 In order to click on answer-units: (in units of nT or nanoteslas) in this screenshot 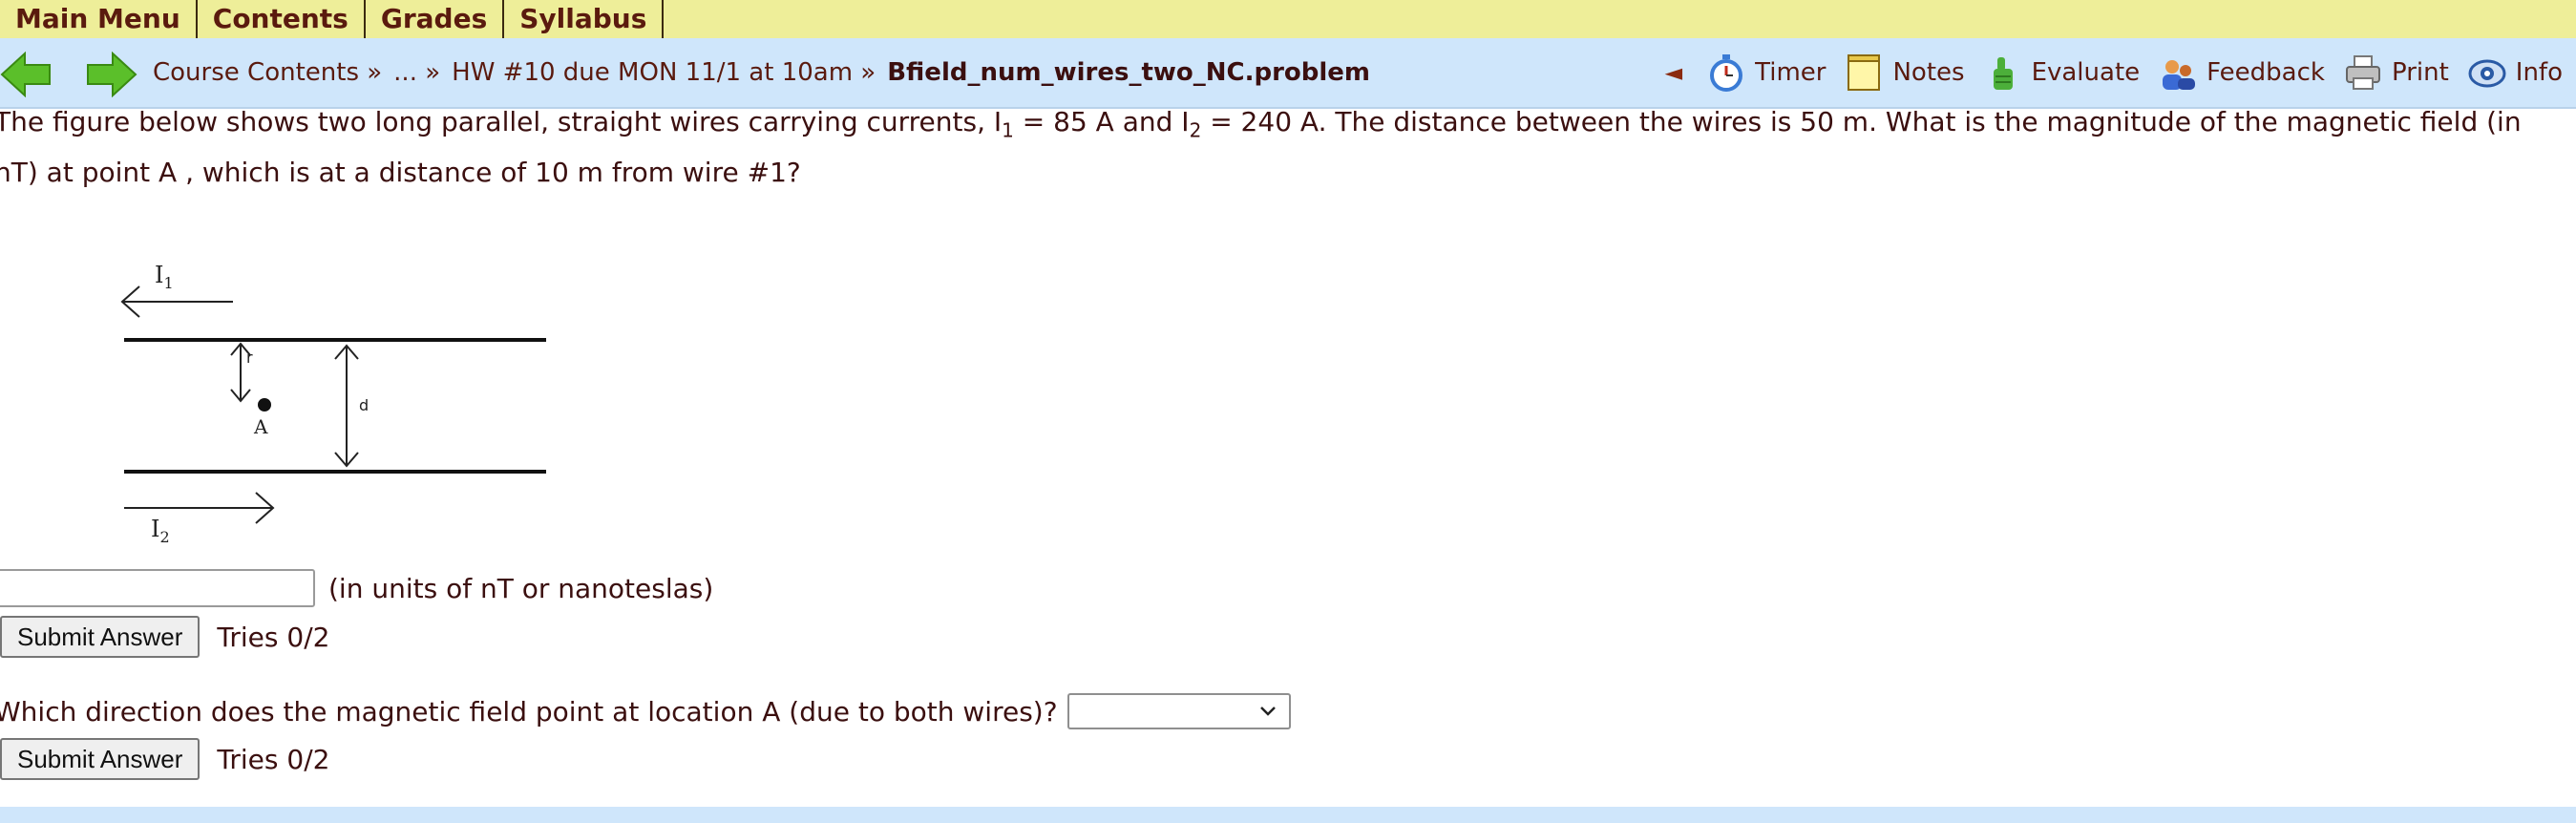, I will do `click(521, 588)`.